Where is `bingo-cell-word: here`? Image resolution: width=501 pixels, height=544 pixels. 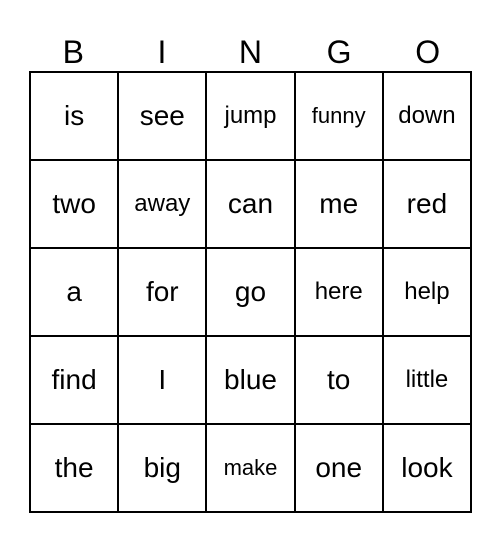 bingo-cell-word: here is located at coordinates (338, 291).